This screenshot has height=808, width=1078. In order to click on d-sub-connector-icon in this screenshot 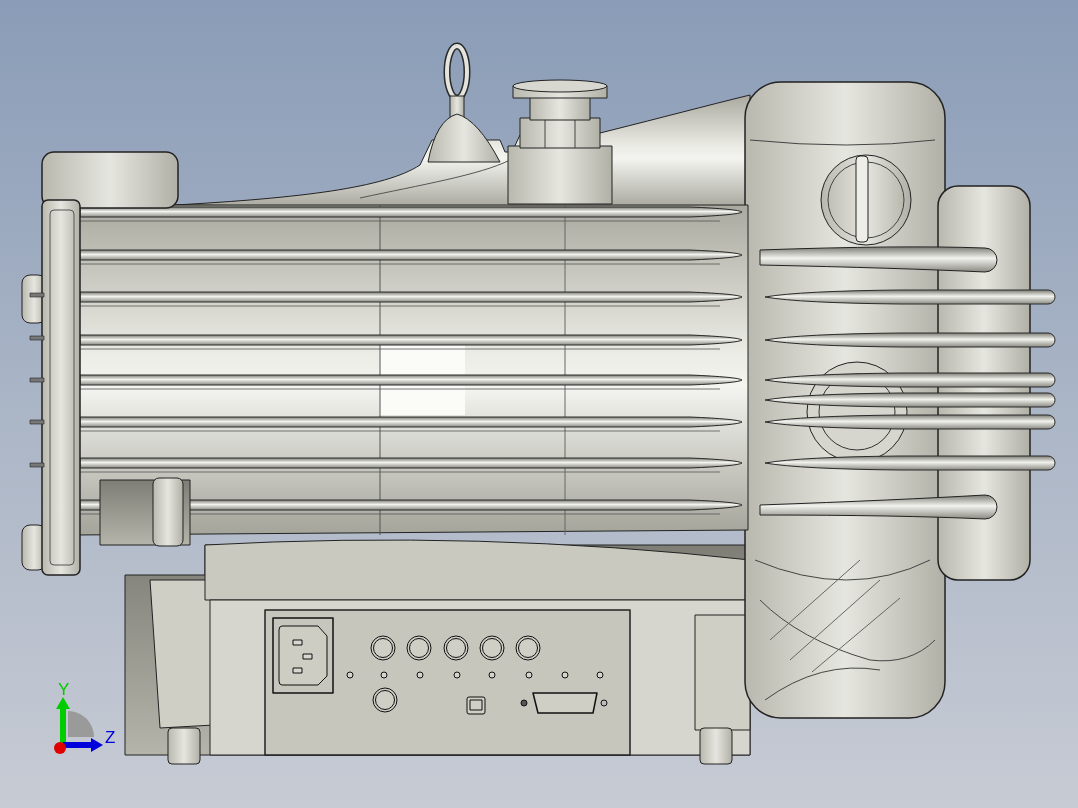, I will do `click(564, 703)`.